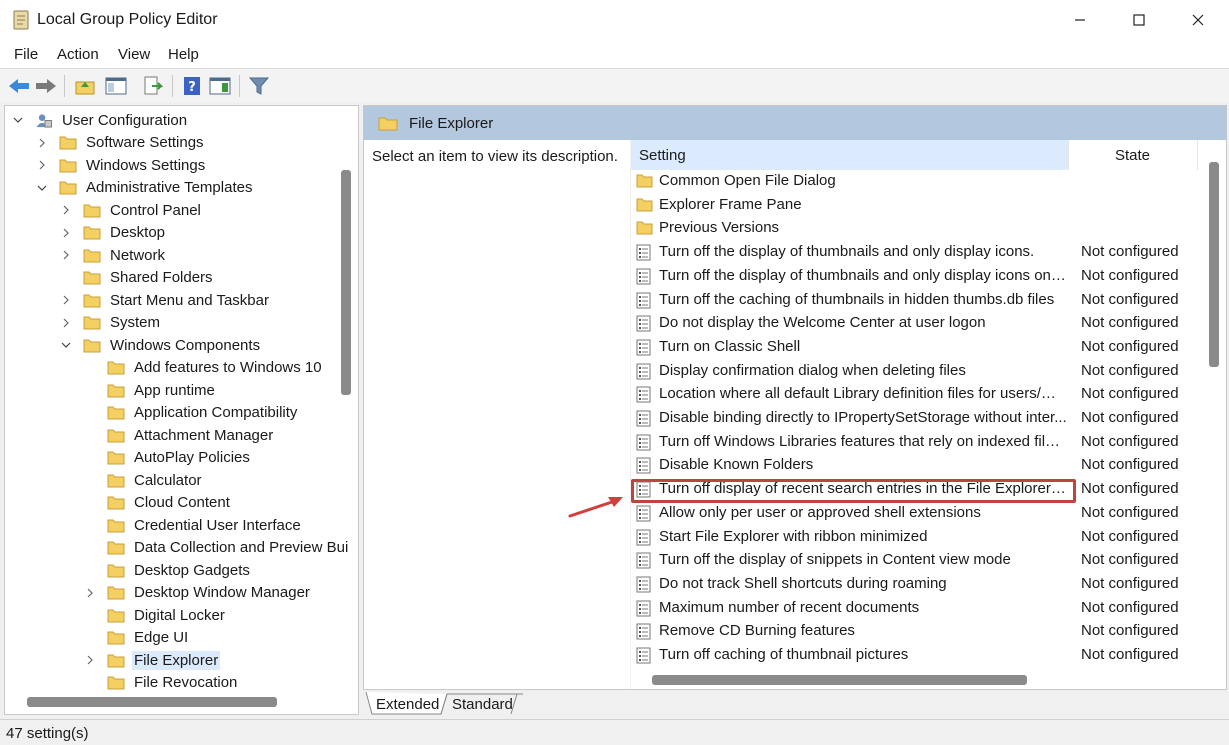 The width and height of the screenshot is (1229, 745). Describe the element at coordinates (1214, 264) in the screenshot. I see `list-vertical-scrollbar` at that location.